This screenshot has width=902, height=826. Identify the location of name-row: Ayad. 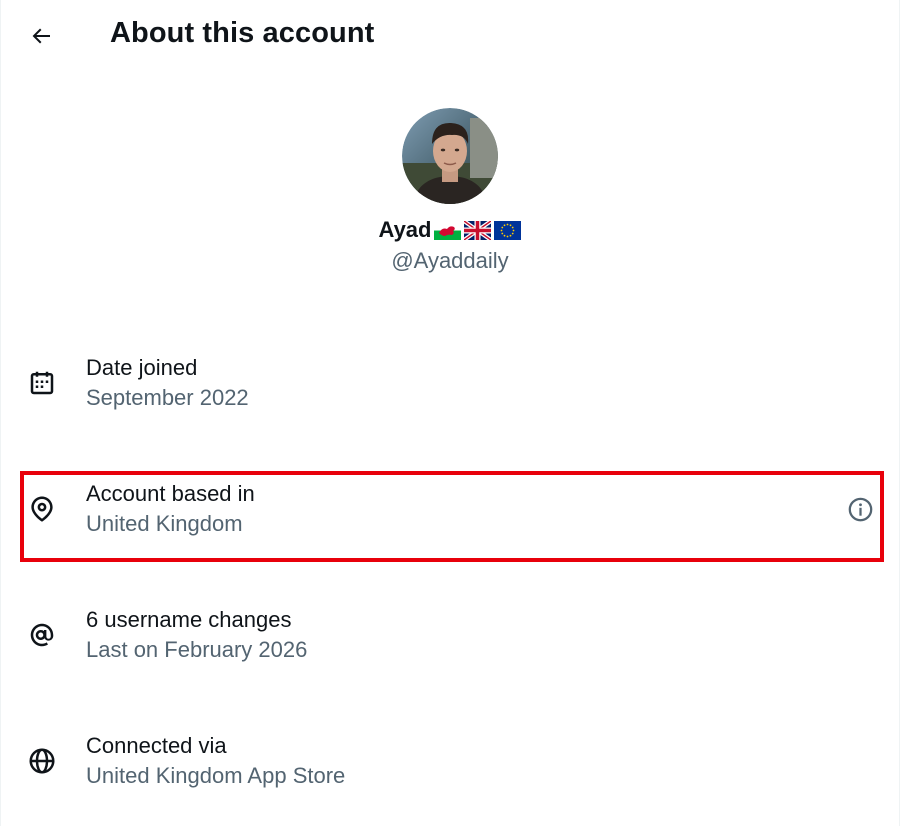
(450, 230).